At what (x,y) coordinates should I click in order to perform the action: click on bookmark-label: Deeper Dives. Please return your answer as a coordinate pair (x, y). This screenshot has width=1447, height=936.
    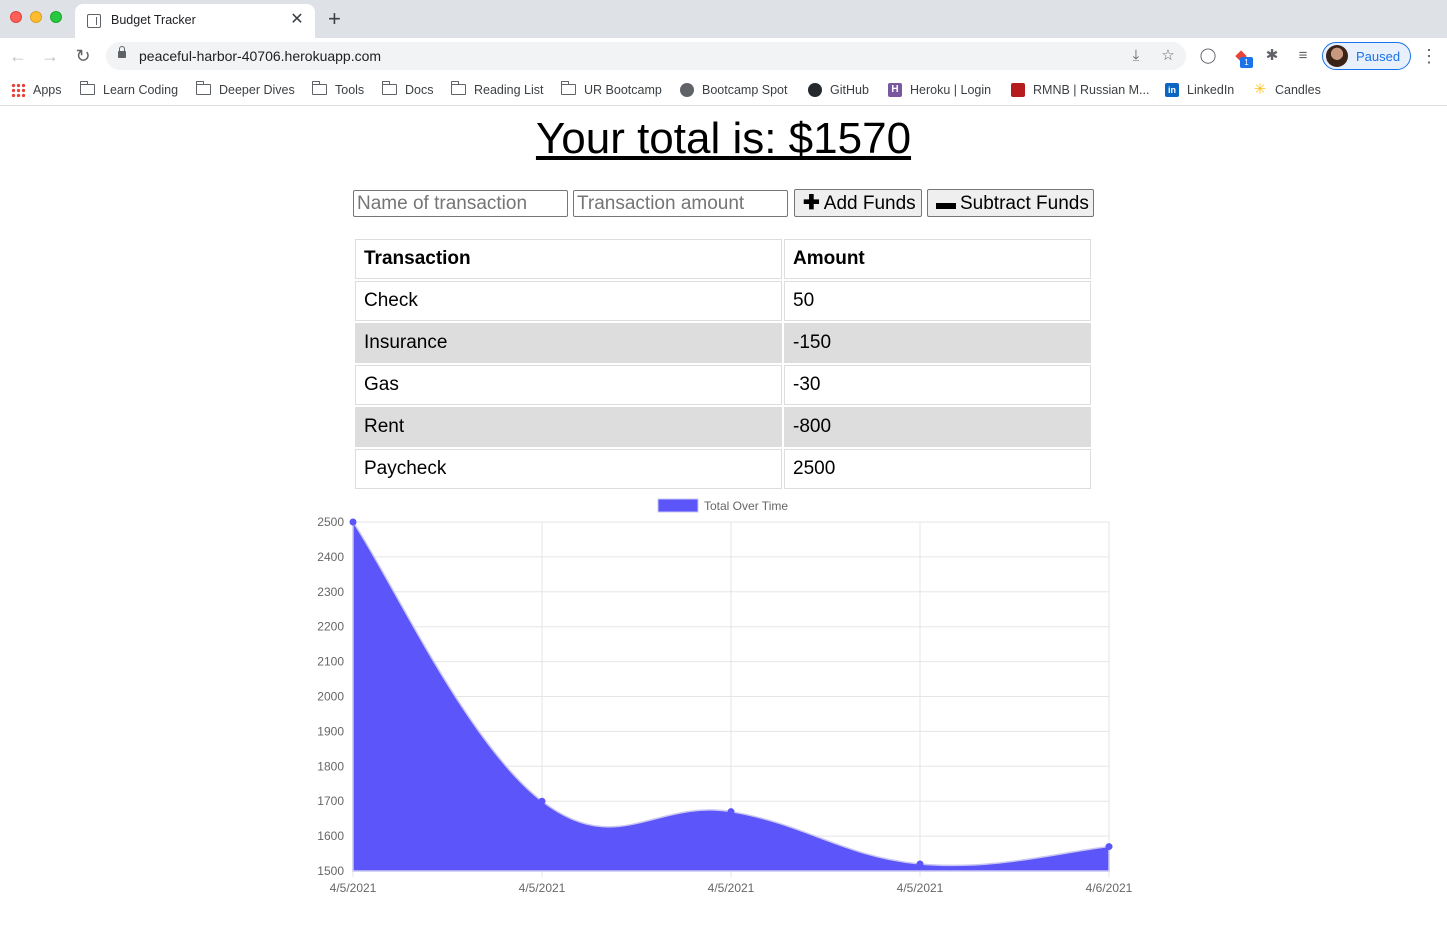
    Looking at the image, I should click on (257, 90).